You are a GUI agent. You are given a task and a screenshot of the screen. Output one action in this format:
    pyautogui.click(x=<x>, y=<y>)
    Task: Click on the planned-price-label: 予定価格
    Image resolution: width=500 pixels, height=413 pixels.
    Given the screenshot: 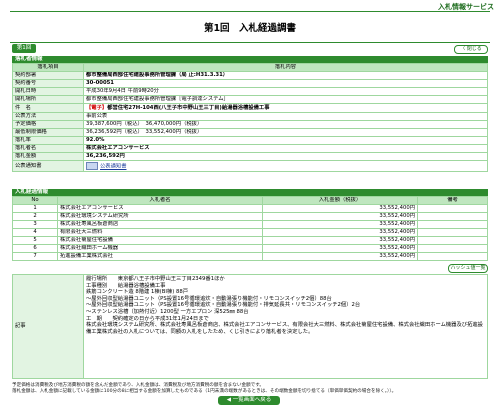 What is the action you would take?
    pyautogui.click(x=48, y=124)
    